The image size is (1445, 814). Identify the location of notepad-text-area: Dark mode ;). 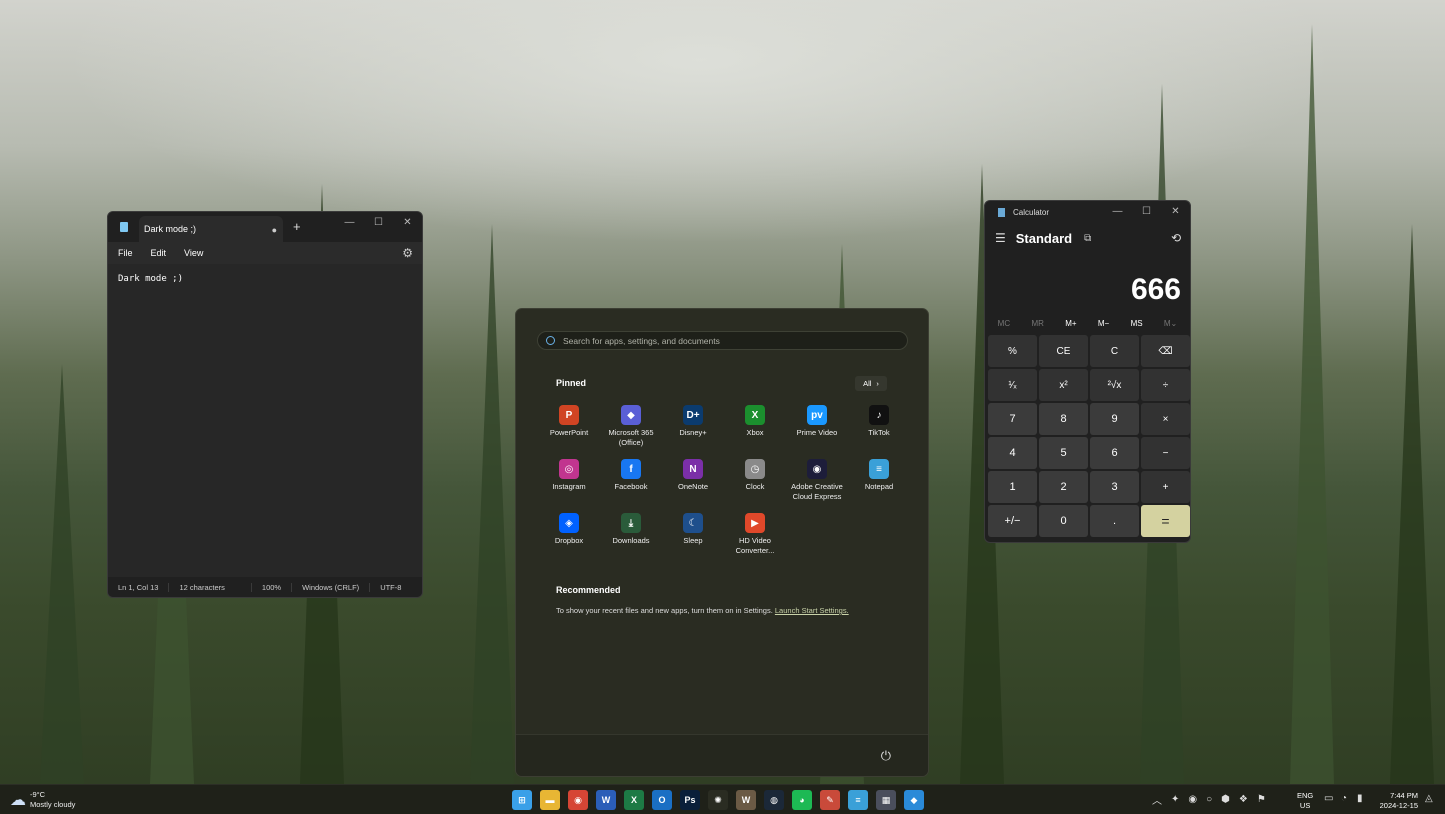
(265, 421).